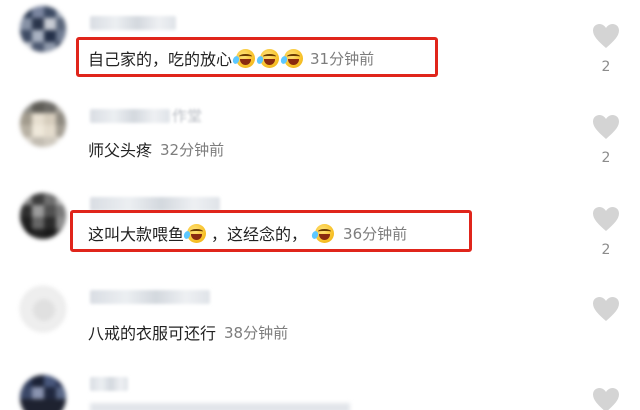 The width and height of the screenshot is (640, 410). Describe the element at coordinates (160, 59) in the screenshot. I see `comment-text: 自己家的，吃的放心` at that location.